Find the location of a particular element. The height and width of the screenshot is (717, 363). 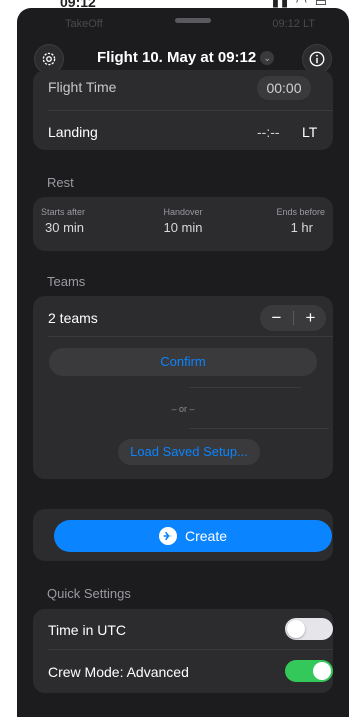

quick-settings-title: Quick Settings is located at coordinates (89, 593).